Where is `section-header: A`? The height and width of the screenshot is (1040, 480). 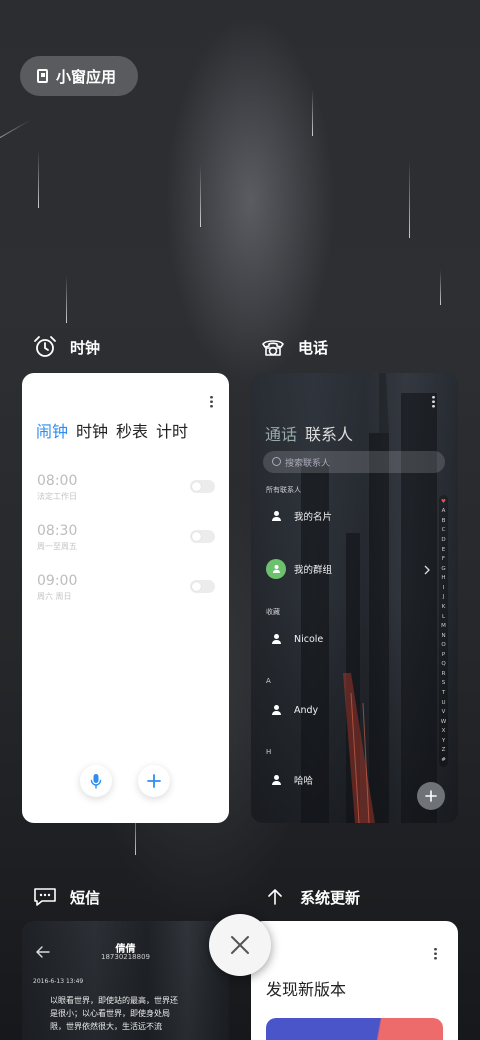 section-header: A is located at coordinates (268, 681).